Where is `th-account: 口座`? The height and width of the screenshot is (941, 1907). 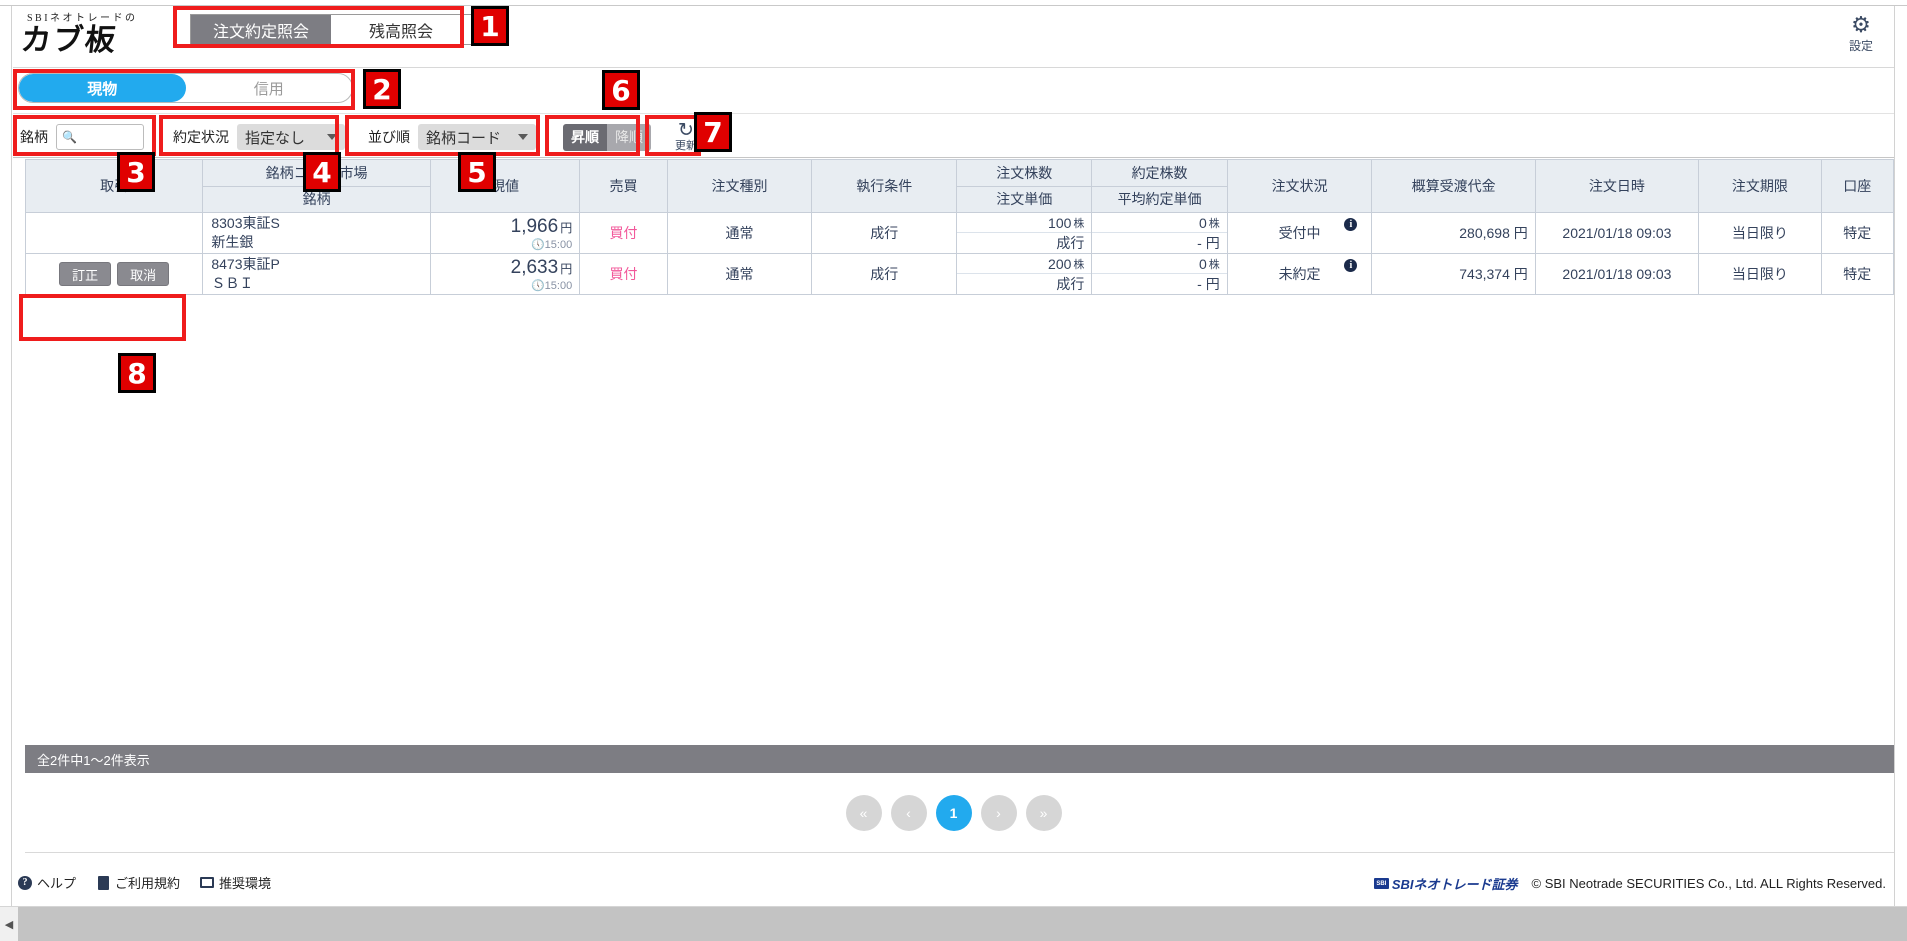 th-account: 口座 is located at coordinates (1857, 186).